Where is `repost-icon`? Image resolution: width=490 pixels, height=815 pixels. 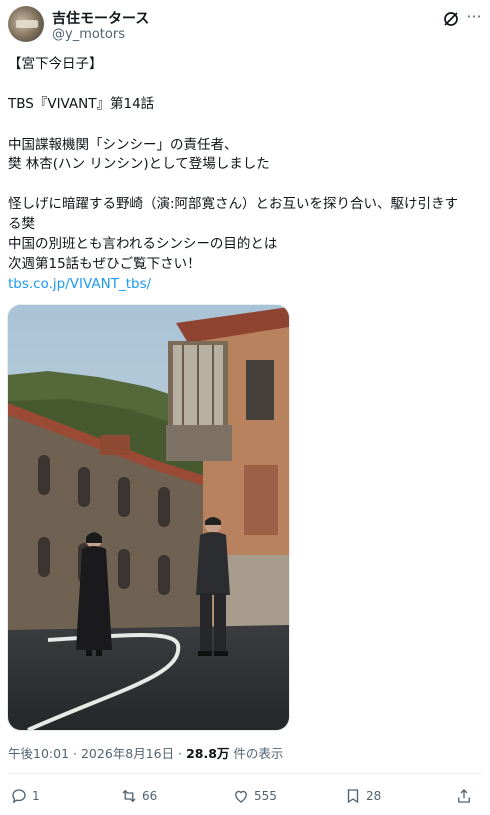
repost-icon is located at coordinates (129, 796).